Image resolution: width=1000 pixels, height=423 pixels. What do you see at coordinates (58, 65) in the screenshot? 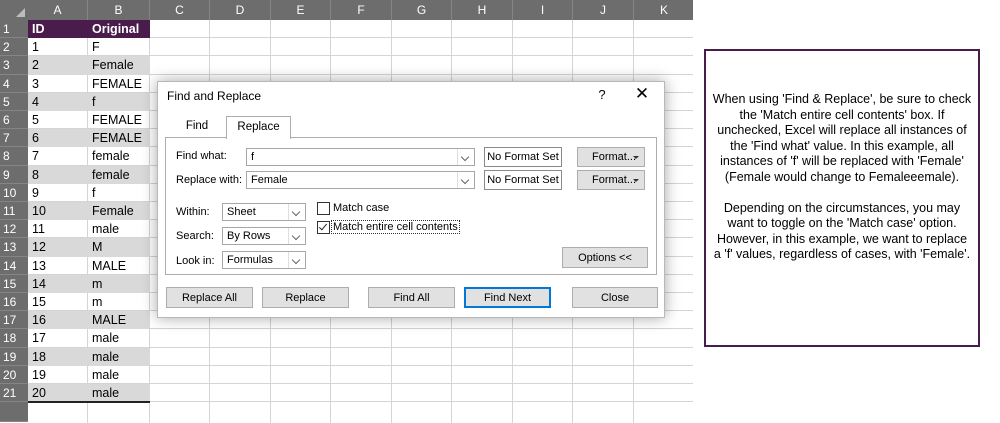
I see `table-cell: 2` at bounding box center [58, 65].